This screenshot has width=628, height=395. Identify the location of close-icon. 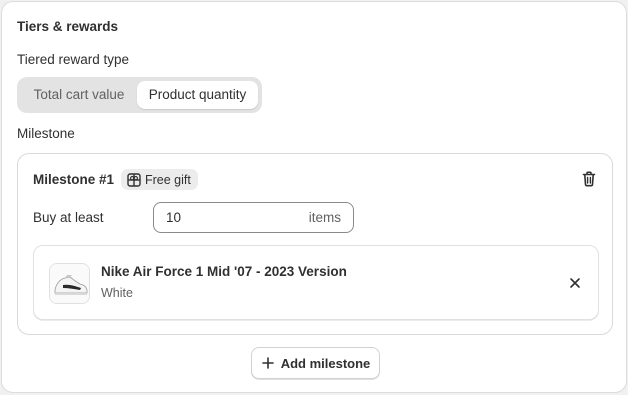
(575, 283).